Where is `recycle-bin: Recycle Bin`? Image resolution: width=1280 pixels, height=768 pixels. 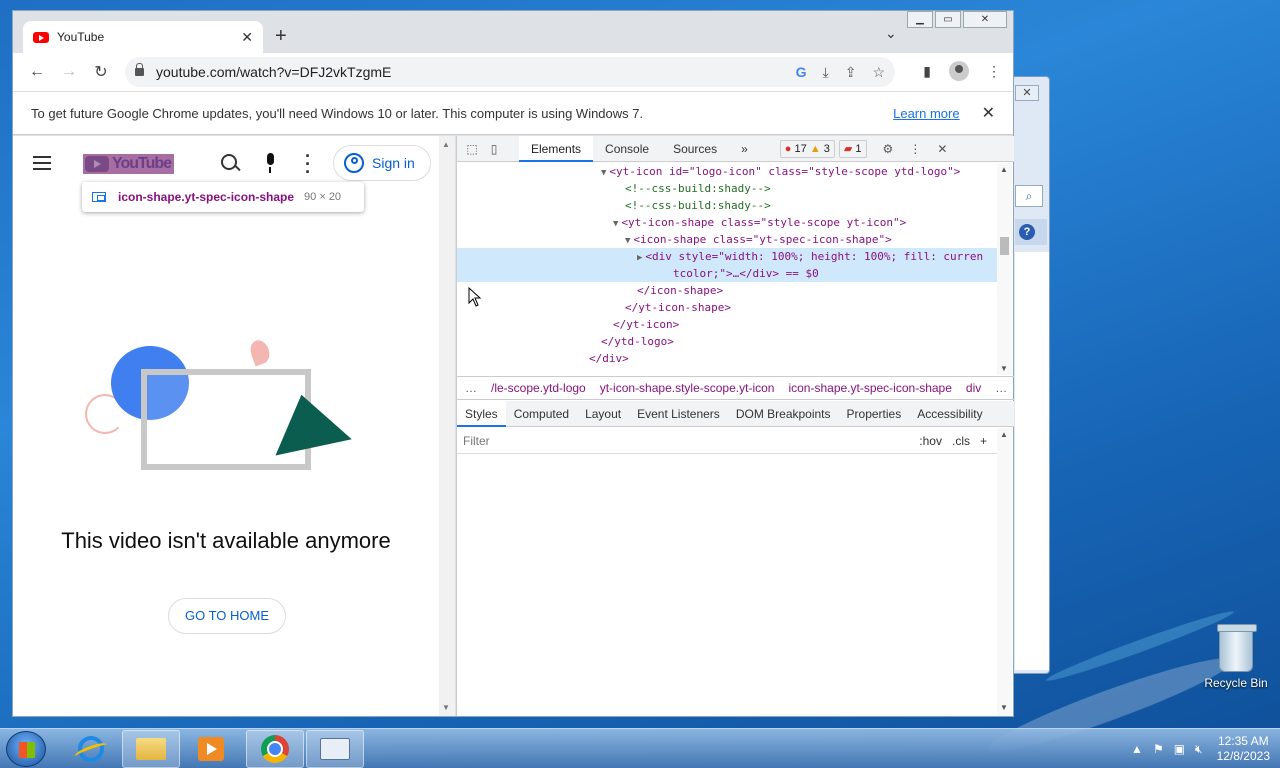
recycle-bin: Recycle Bin is located at coordinates (1236, 657).